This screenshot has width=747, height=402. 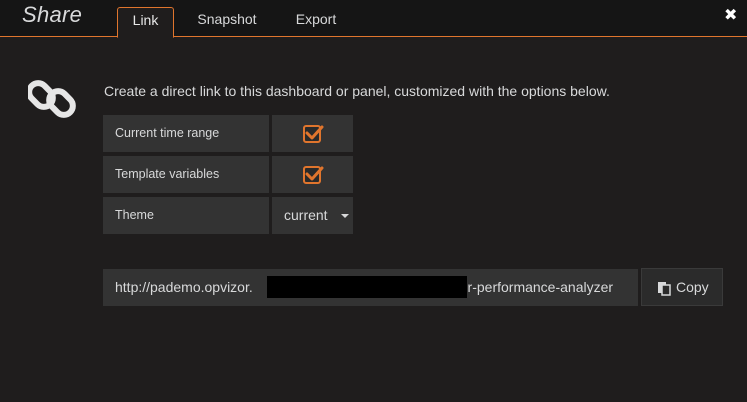 What do you see at coordinates (52, 14) in the screenshot?
I see `modal-title: Share` at bounding box center [52, 14].